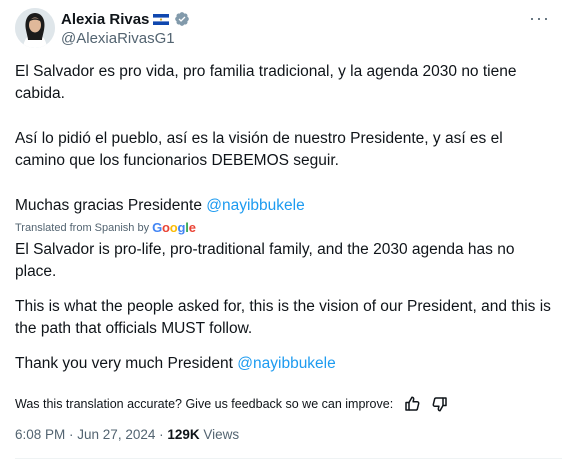  What do you see at coordinates (288, 458) in the screenshot?
I see `divider` at bounding box center [288, 458].